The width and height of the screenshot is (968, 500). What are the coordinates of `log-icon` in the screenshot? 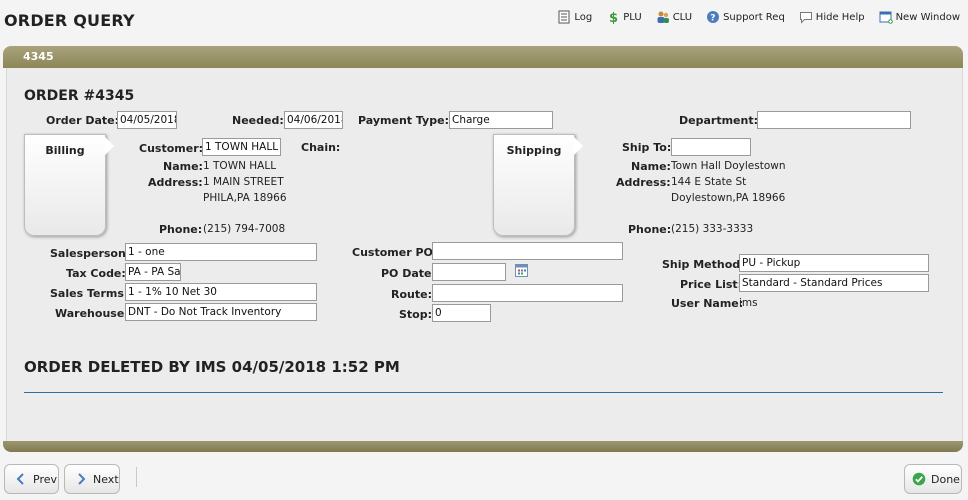 It's located at (564, 17).